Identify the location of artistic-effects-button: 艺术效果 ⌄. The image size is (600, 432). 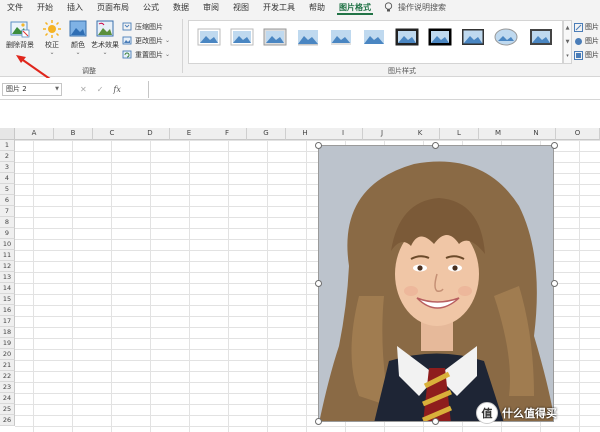
(105, 37).